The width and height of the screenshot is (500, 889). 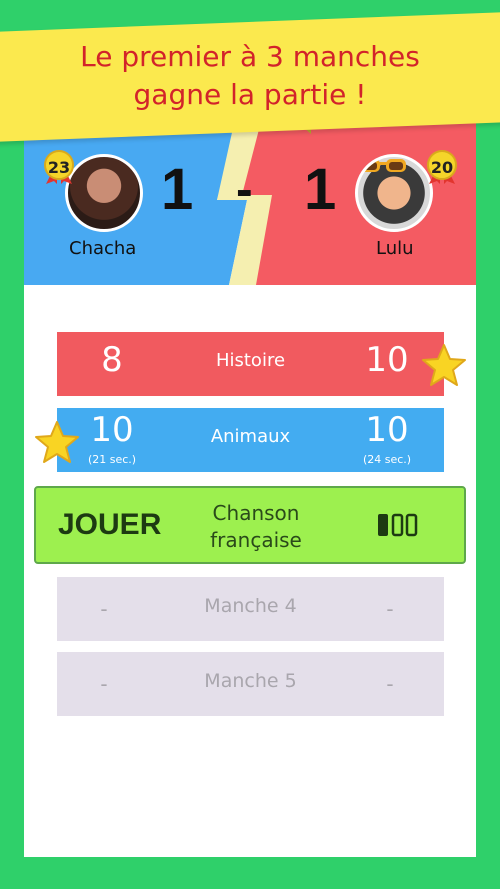 I want to click on player-left-level-badge: 23, so click(x=59, y=167).